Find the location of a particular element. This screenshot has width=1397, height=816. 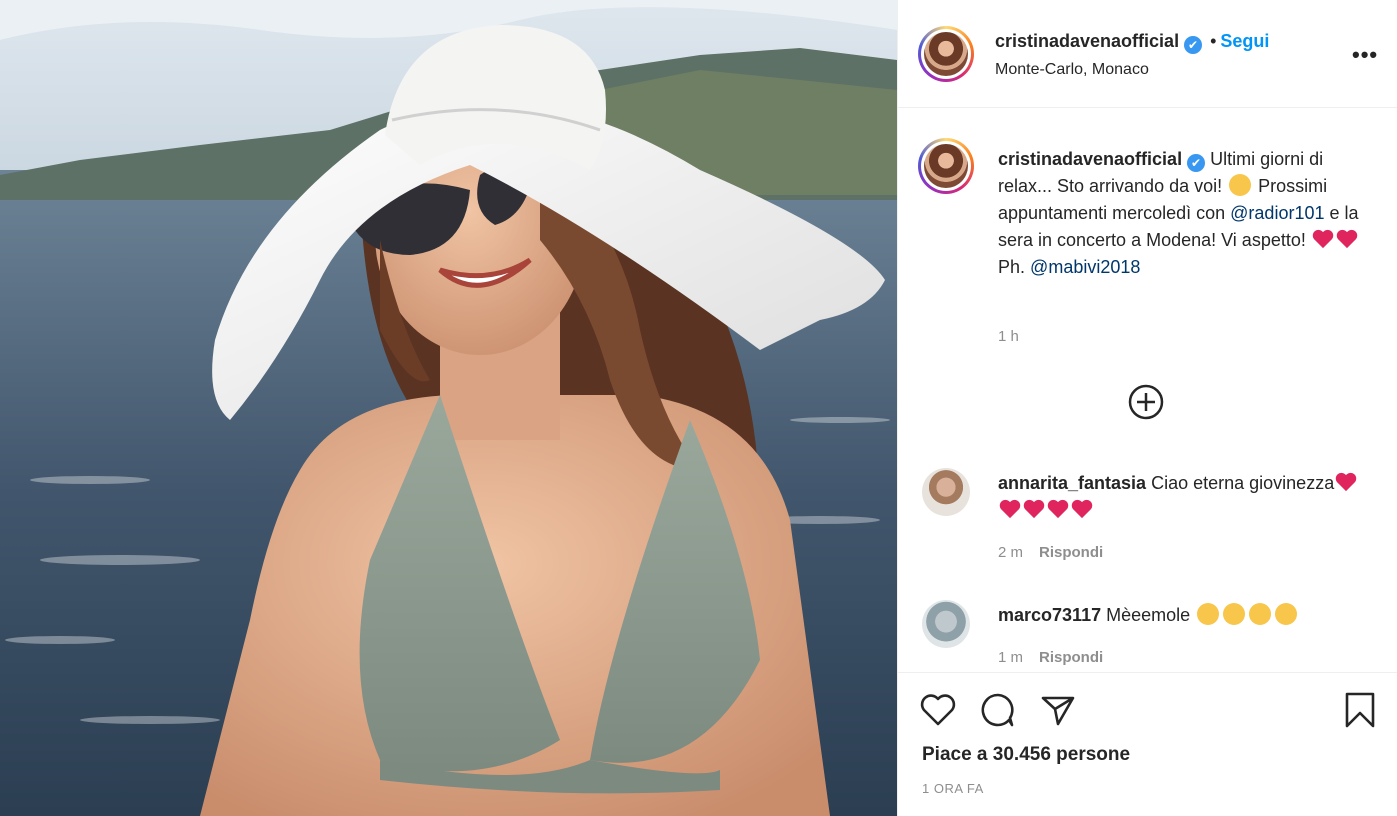

comment-username: marco73117 is located at coordinates (1049, 615).